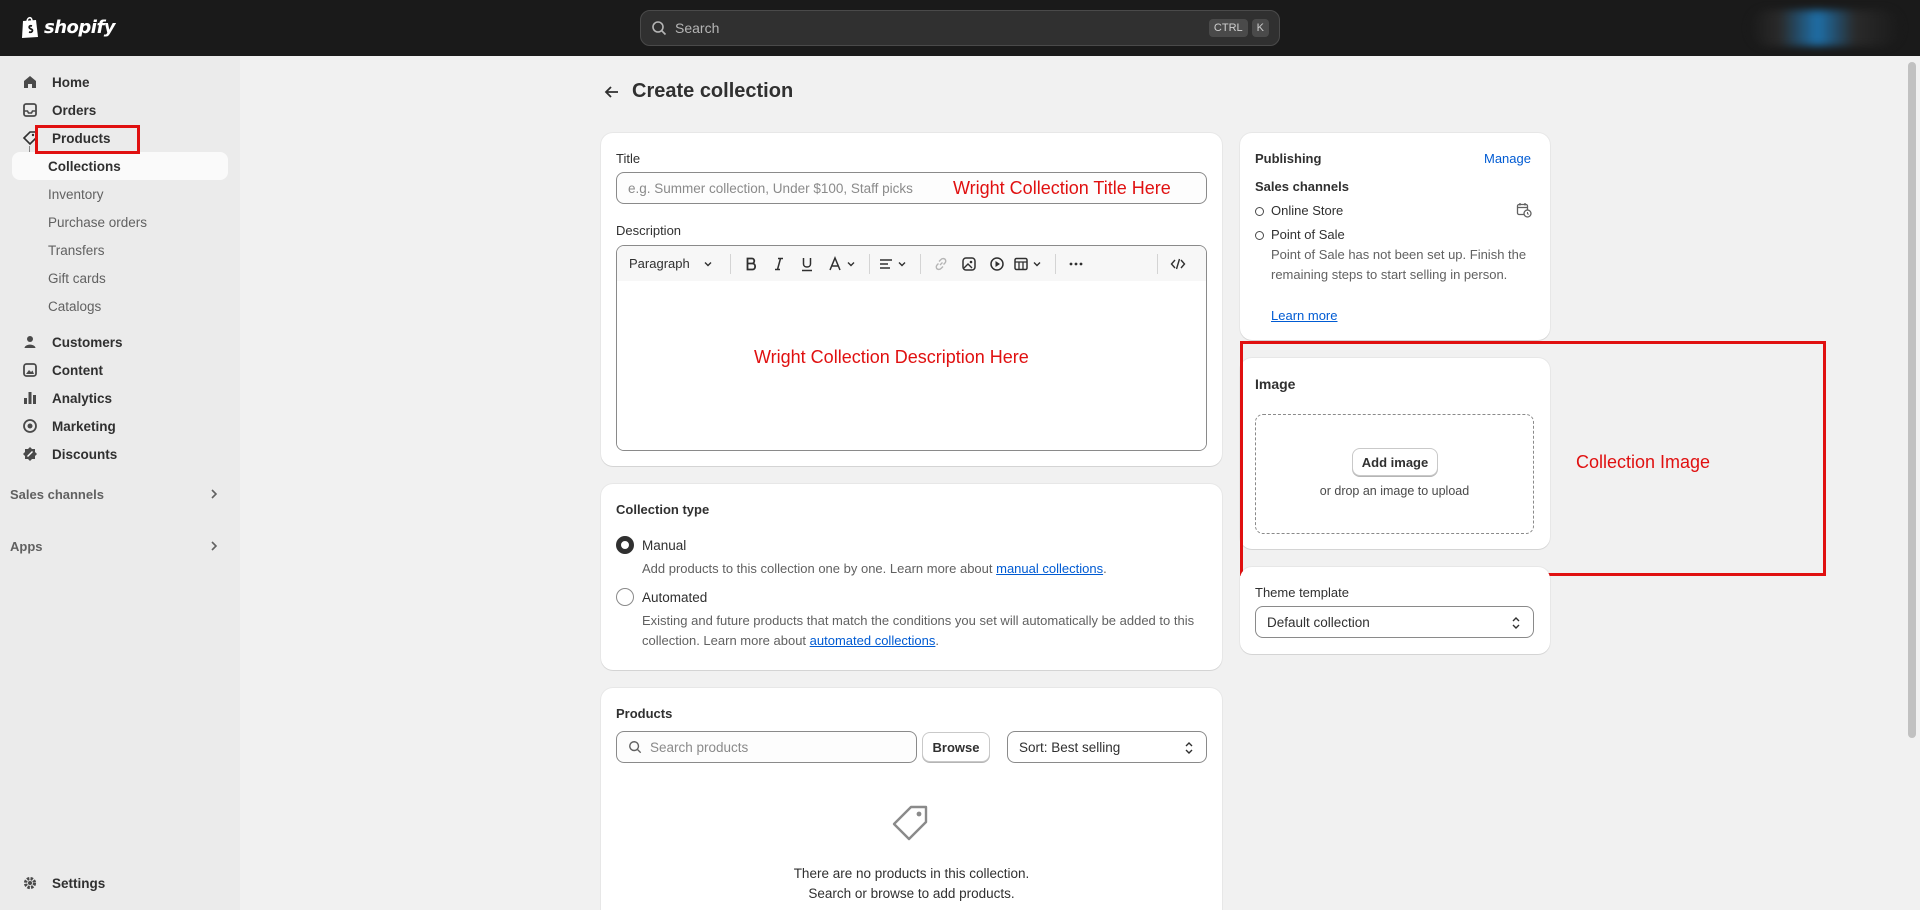 This screenshot has width=1920, height=910. I want to click on pos-label: Point of Sale, so click(1308, 234).